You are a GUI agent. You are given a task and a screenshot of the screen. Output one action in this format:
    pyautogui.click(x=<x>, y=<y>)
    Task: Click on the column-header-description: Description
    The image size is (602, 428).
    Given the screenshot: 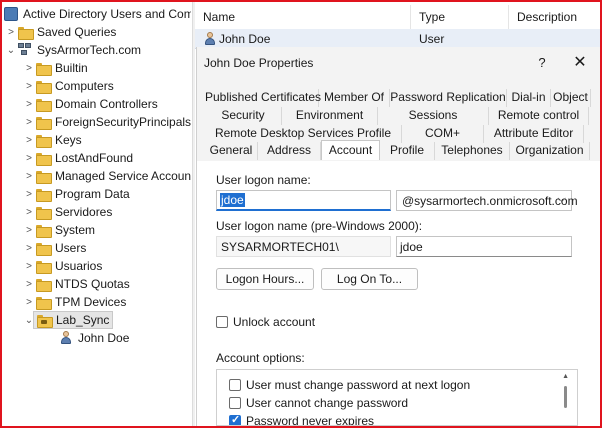 What is the action you would take?
    pyautogui.click(x=554, y=17)
    